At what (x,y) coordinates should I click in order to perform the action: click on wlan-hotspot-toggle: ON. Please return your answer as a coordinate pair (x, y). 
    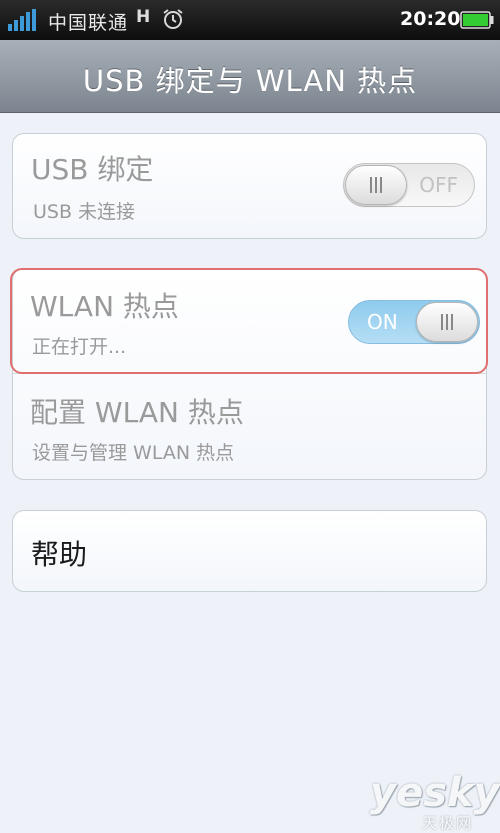
    Looking at the image, I should click on (414, 322).